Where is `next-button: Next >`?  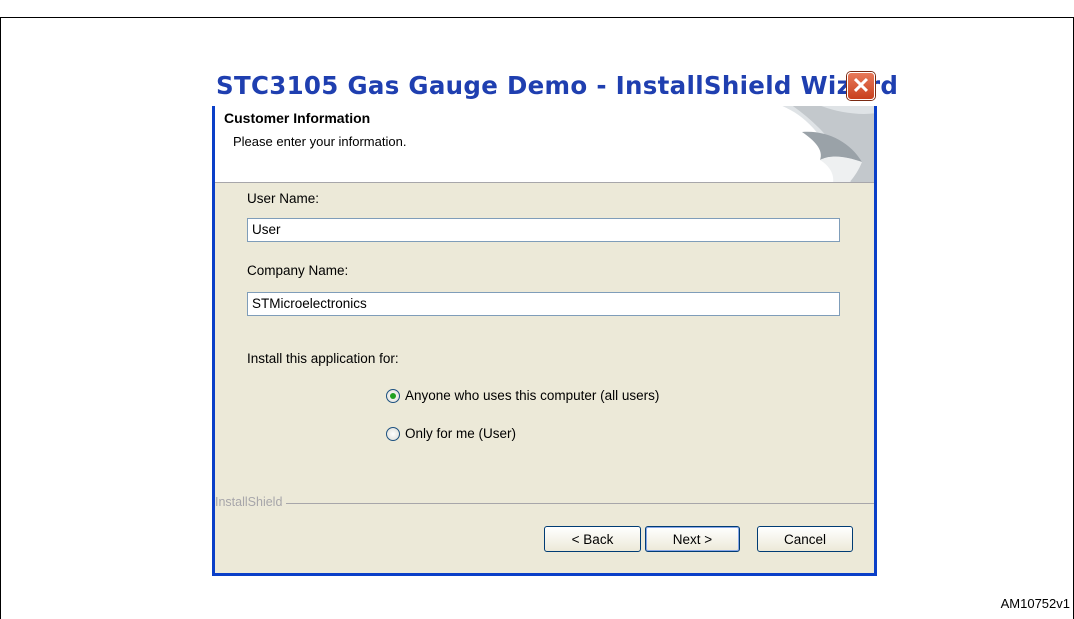
next-button: Next > is located at coordinates (692, 539).